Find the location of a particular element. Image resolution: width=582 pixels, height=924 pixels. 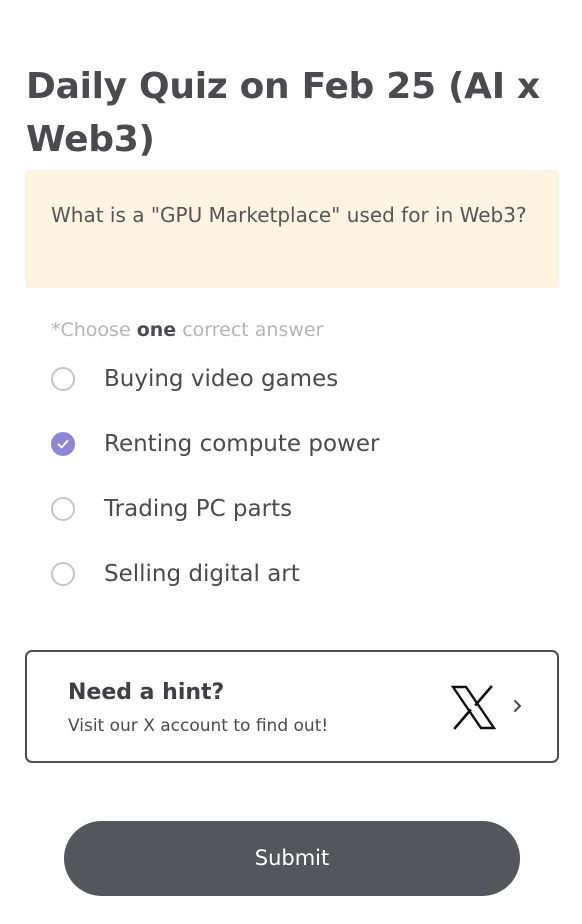

x-logo-icon is located at coordinates (473, 707).